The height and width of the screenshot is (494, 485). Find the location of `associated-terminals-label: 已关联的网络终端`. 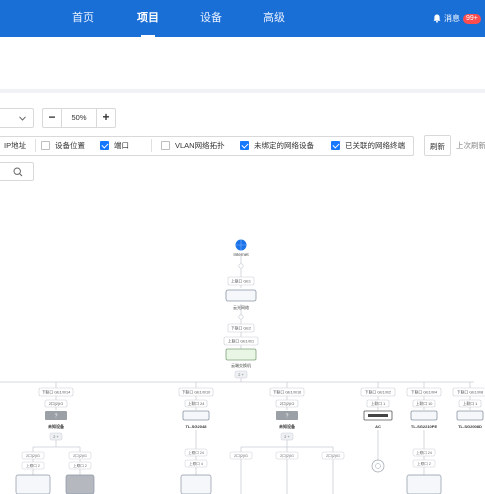

associated-terminals-label: 已关联的网络终端 is located at coordinates (375, 145).